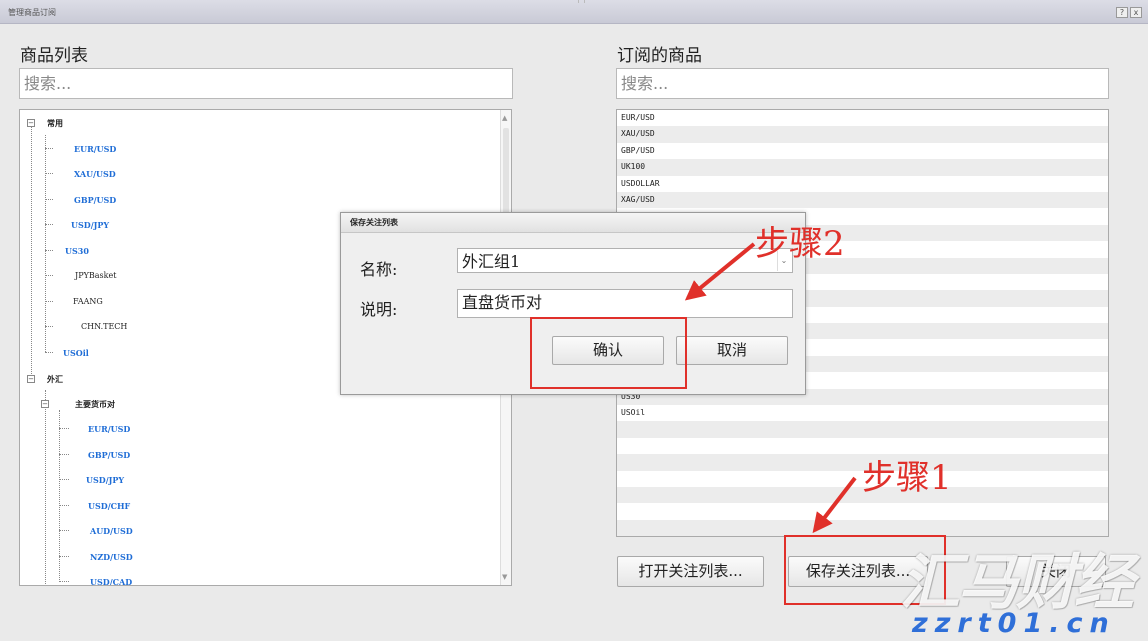 The height and width of the screenshot is (641, 1148). Describe the element at coordinates (834, 505) in the screenshot. I see `arrow-step1` at that location.